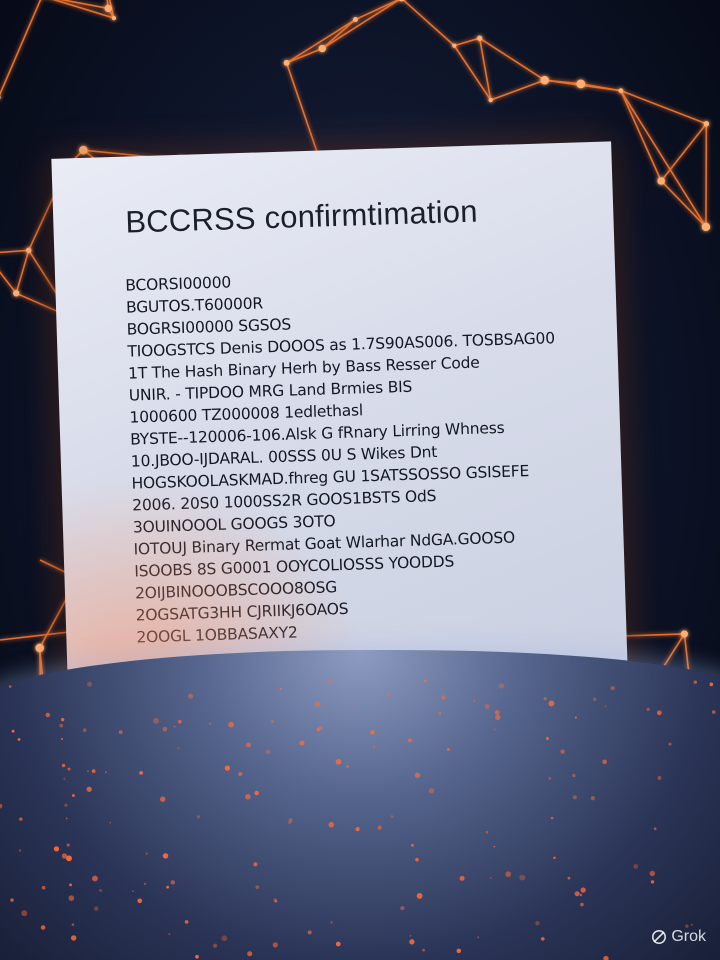 Image resolution: width=720 pixels, height=960 pixels. I want to click on watermark: Grok, so click(678, 937).